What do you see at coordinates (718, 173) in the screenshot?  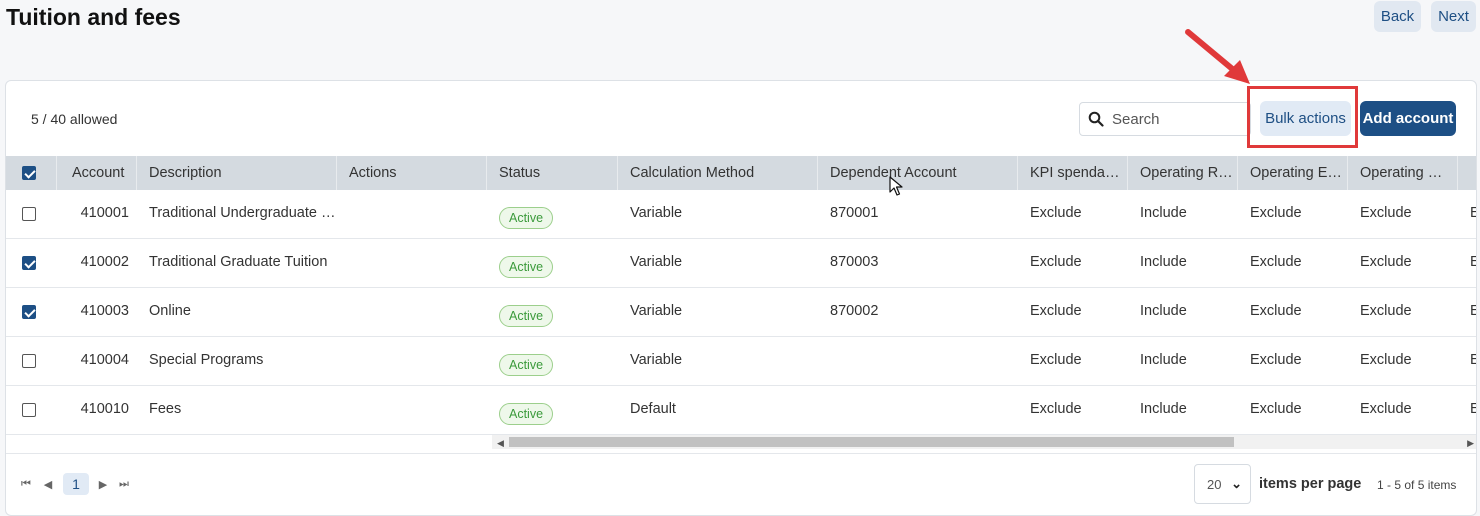 I see `column-header-calculation-method: Calculation Method` at bounding box center [718, 173].